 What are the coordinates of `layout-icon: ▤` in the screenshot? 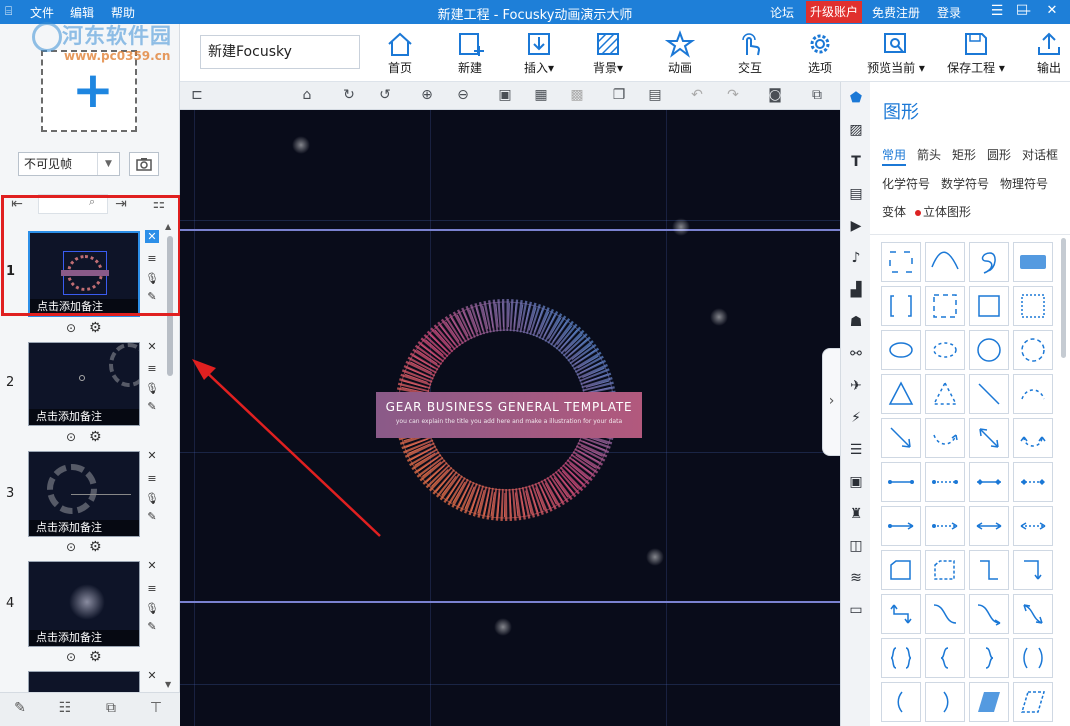 It's located at (856, 194).